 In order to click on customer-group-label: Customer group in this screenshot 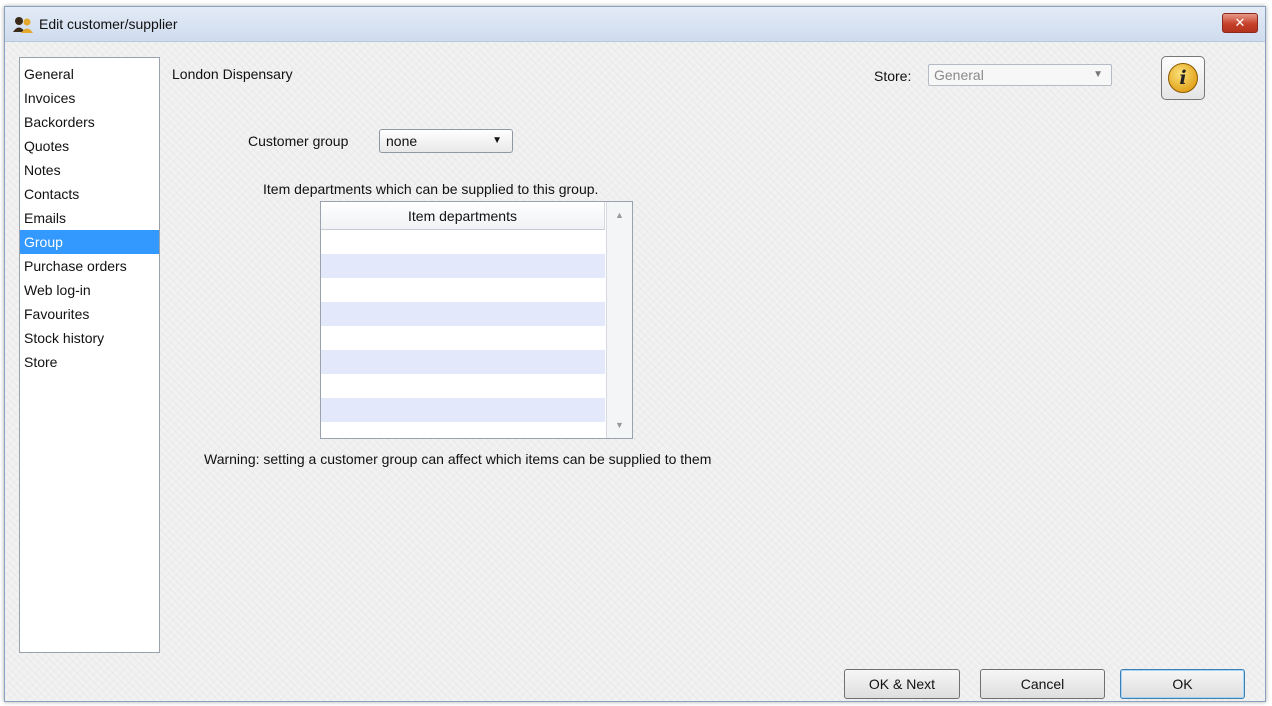, I will do `click(298, 141)`.